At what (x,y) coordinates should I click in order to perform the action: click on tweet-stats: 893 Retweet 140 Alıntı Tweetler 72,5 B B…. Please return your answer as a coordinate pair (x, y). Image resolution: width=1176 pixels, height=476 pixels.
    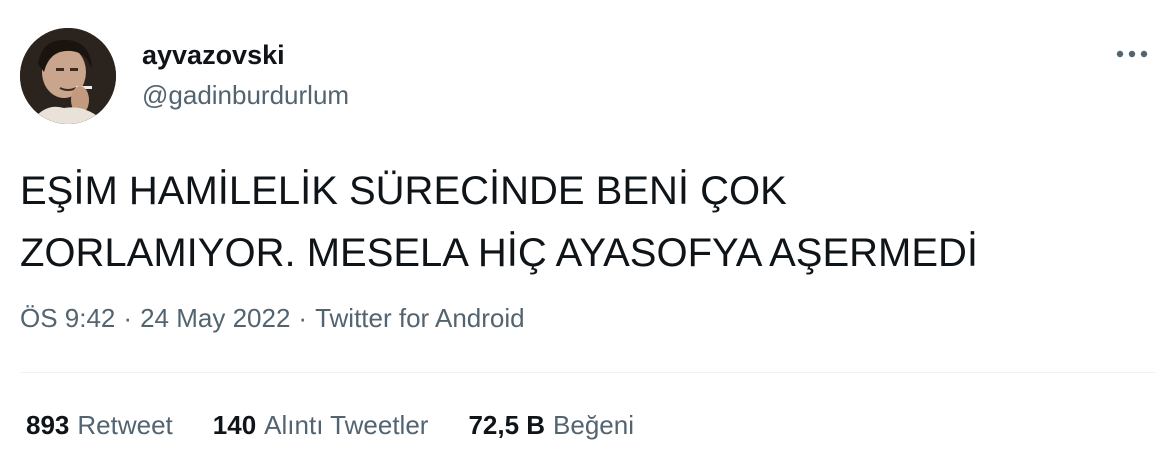
    Looking at the image, I should click on (350, 425).